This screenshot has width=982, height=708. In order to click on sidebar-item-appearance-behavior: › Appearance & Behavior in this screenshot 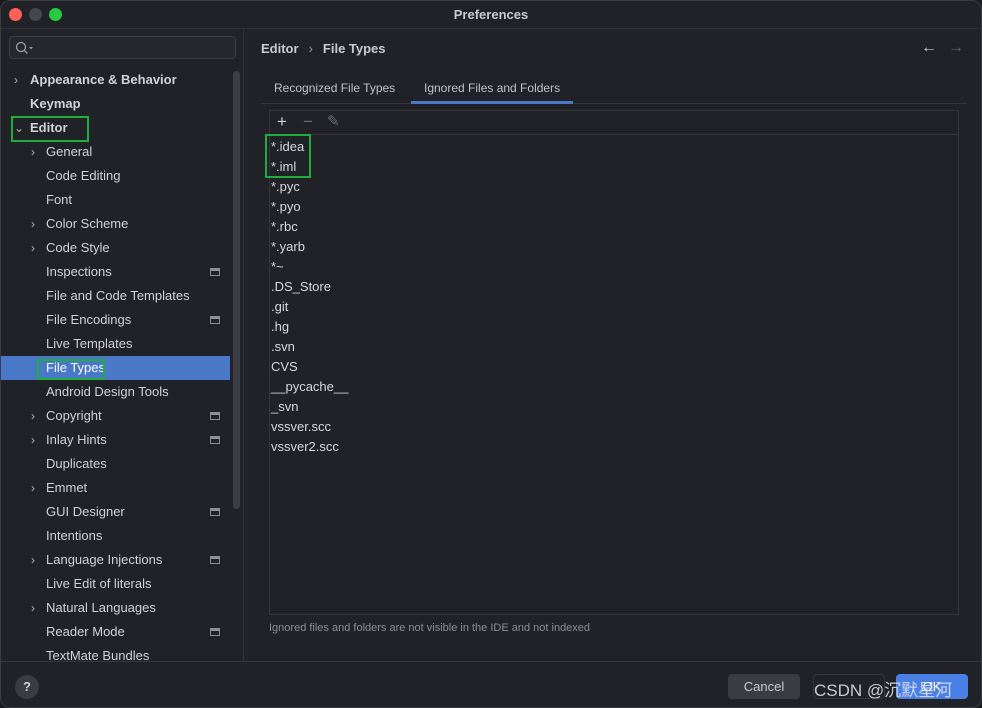, I will do `click(115, 80)`.